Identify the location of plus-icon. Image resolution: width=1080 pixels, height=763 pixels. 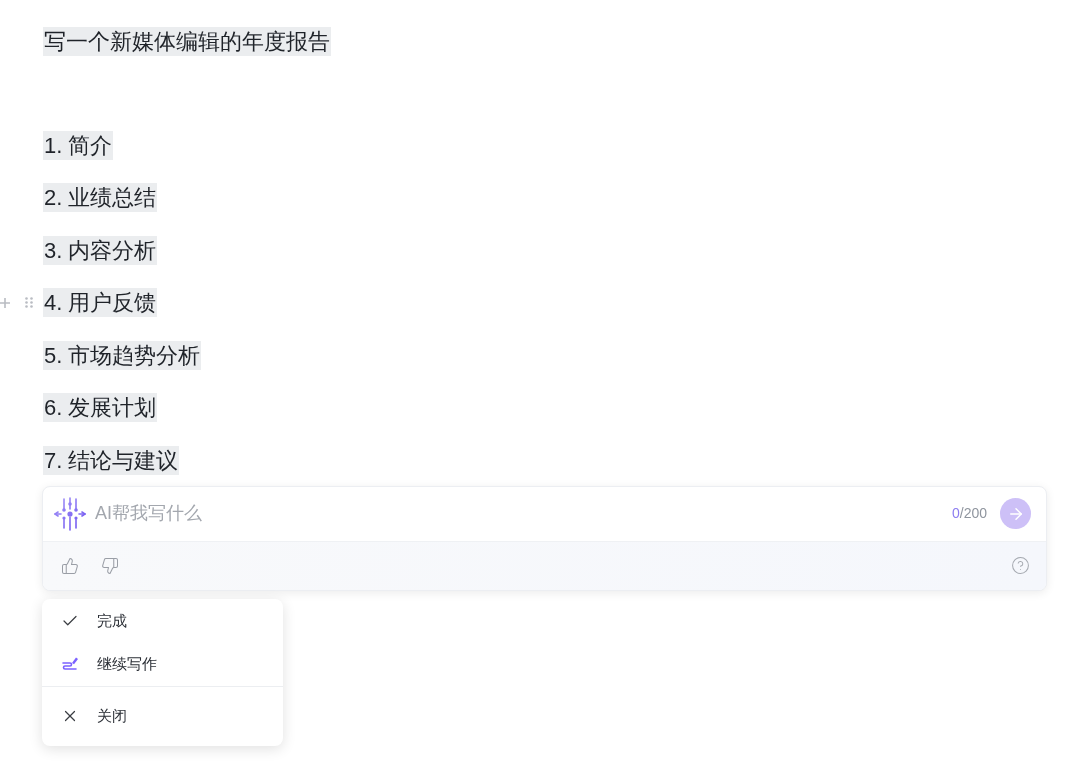
(5, 302).